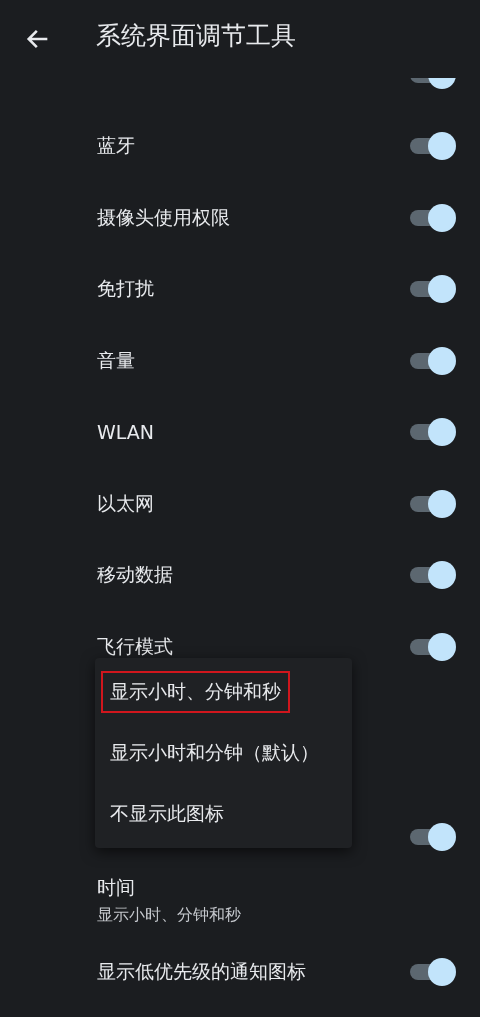 This screenshot has width=480, height=1017. What do you see at coordinates (126, 432) in the screenshot?
I see `setting-label: WLAN` at bounding box center [126, 432].